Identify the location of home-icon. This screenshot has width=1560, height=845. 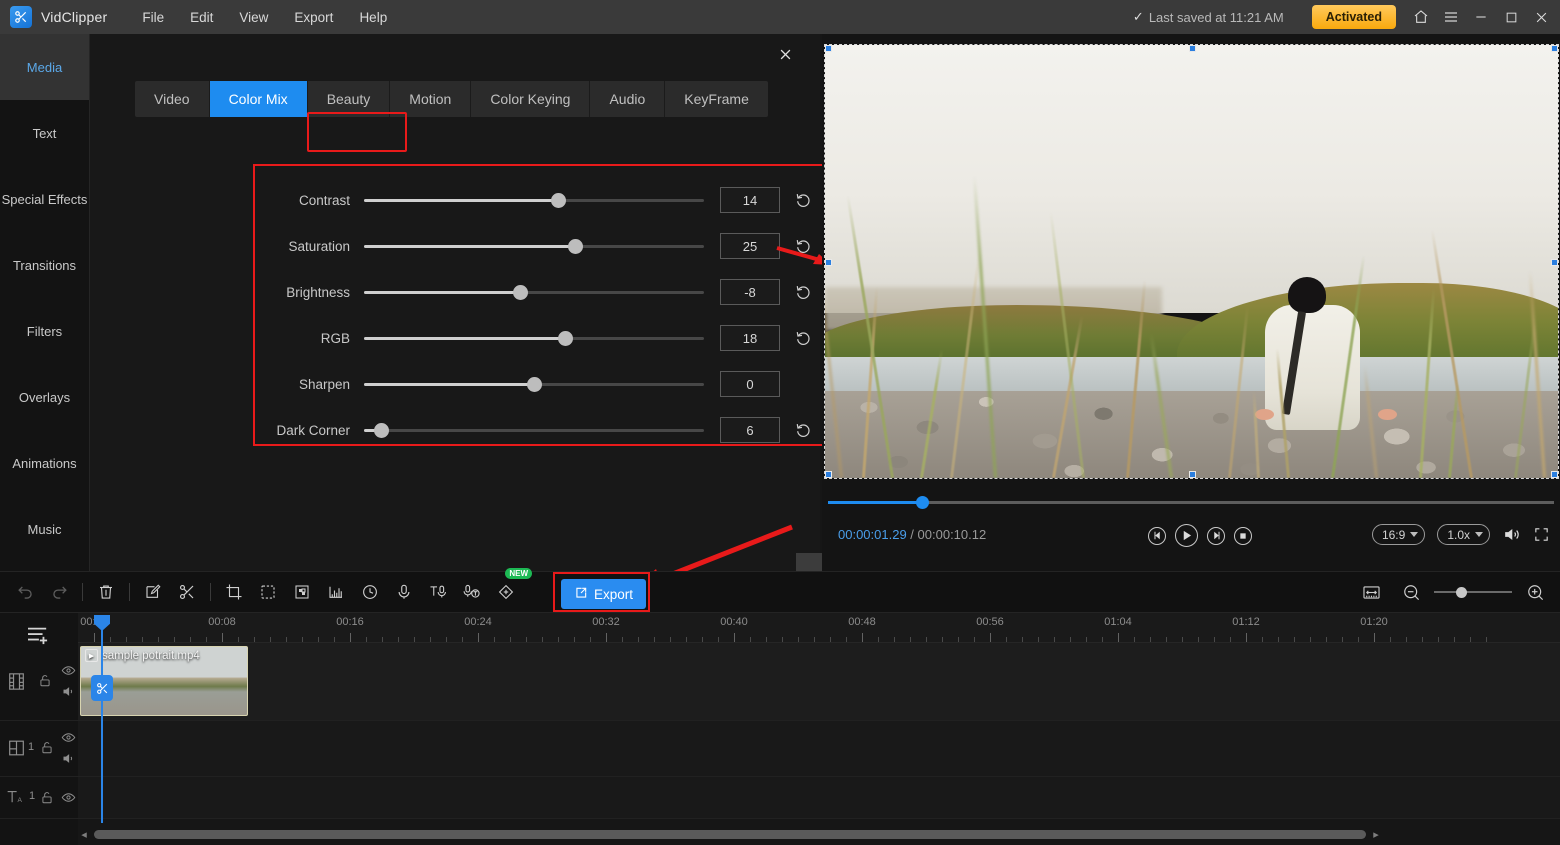
(1421, 17).